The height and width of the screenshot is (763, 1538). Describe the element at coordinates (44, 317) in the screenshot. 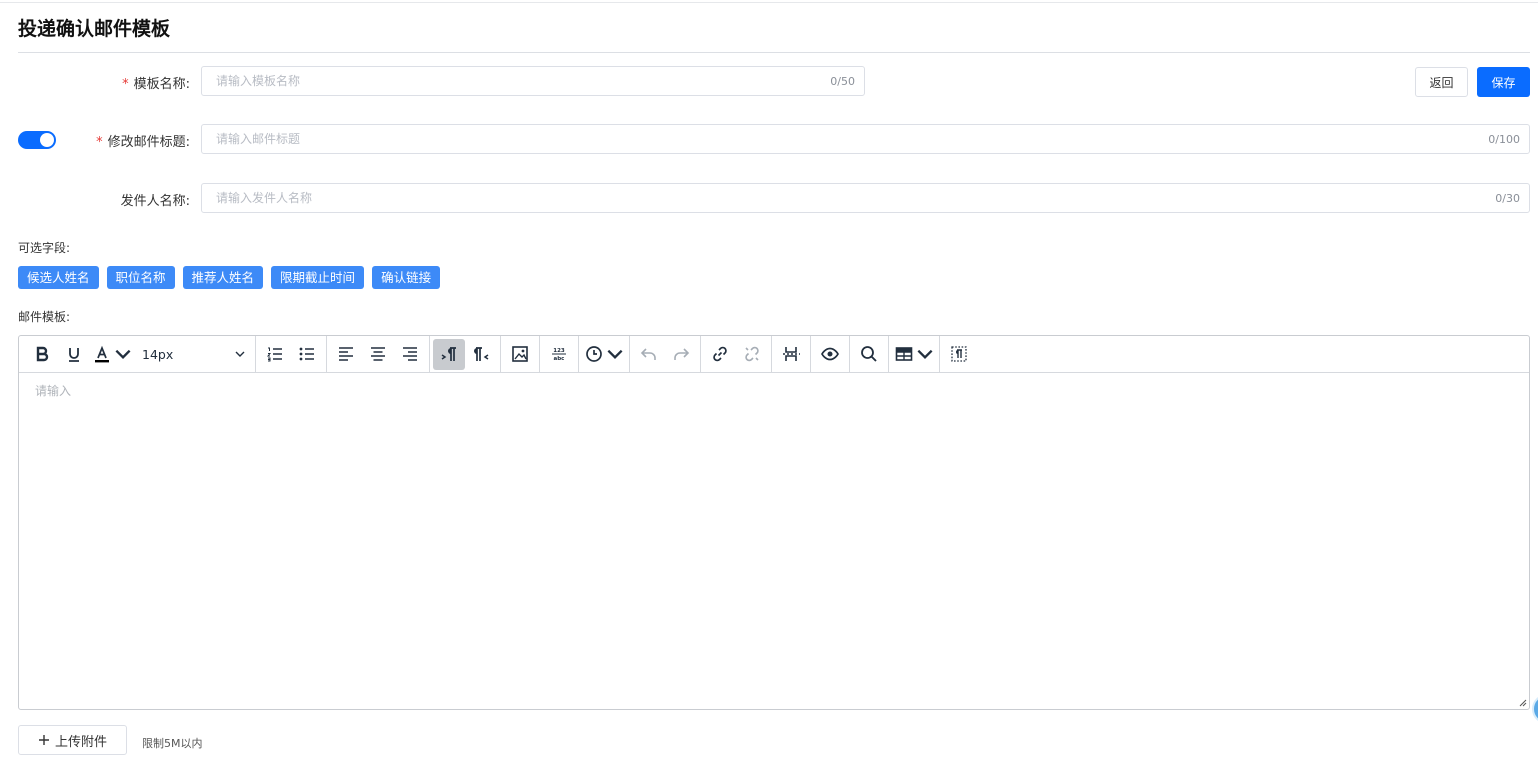

I see `mail-template-label: 邮件模板:` at that location.